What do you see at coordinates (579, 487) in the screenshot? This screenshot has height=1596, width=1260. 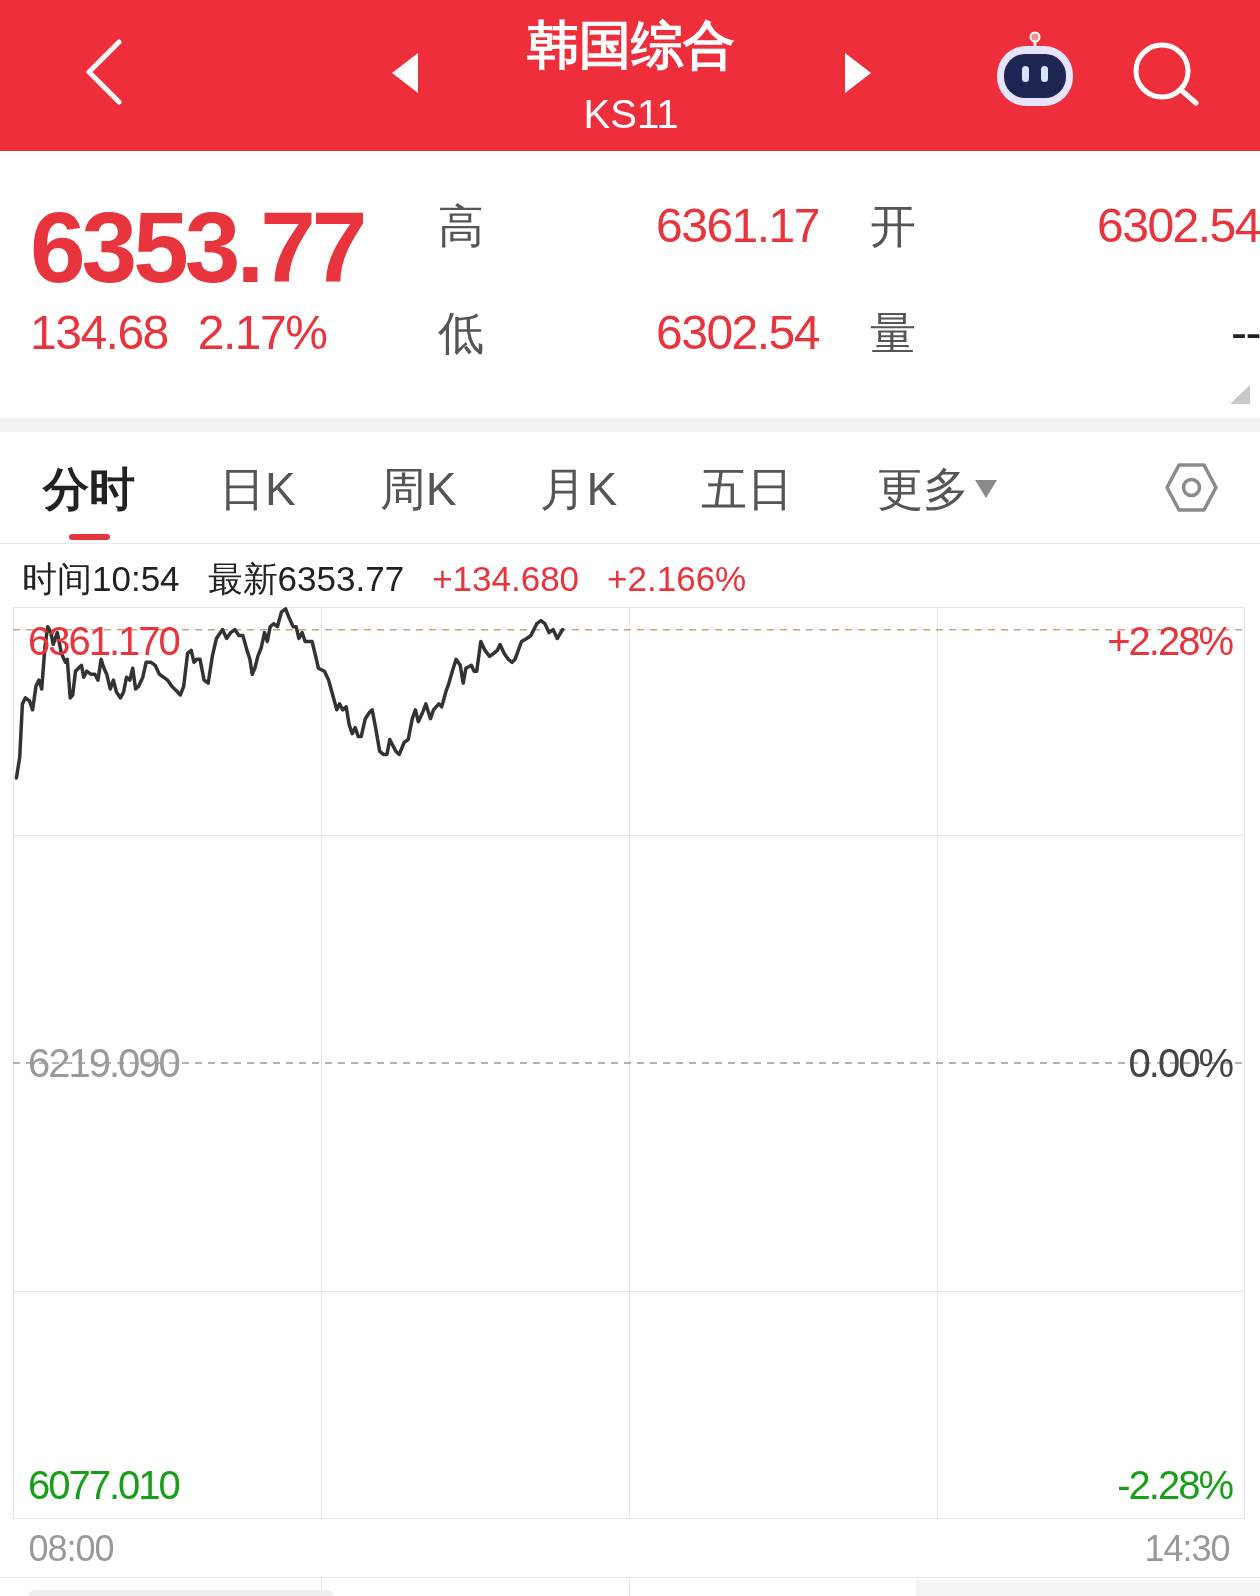 I see `tab: 月K` at bounding box center [579, 487].